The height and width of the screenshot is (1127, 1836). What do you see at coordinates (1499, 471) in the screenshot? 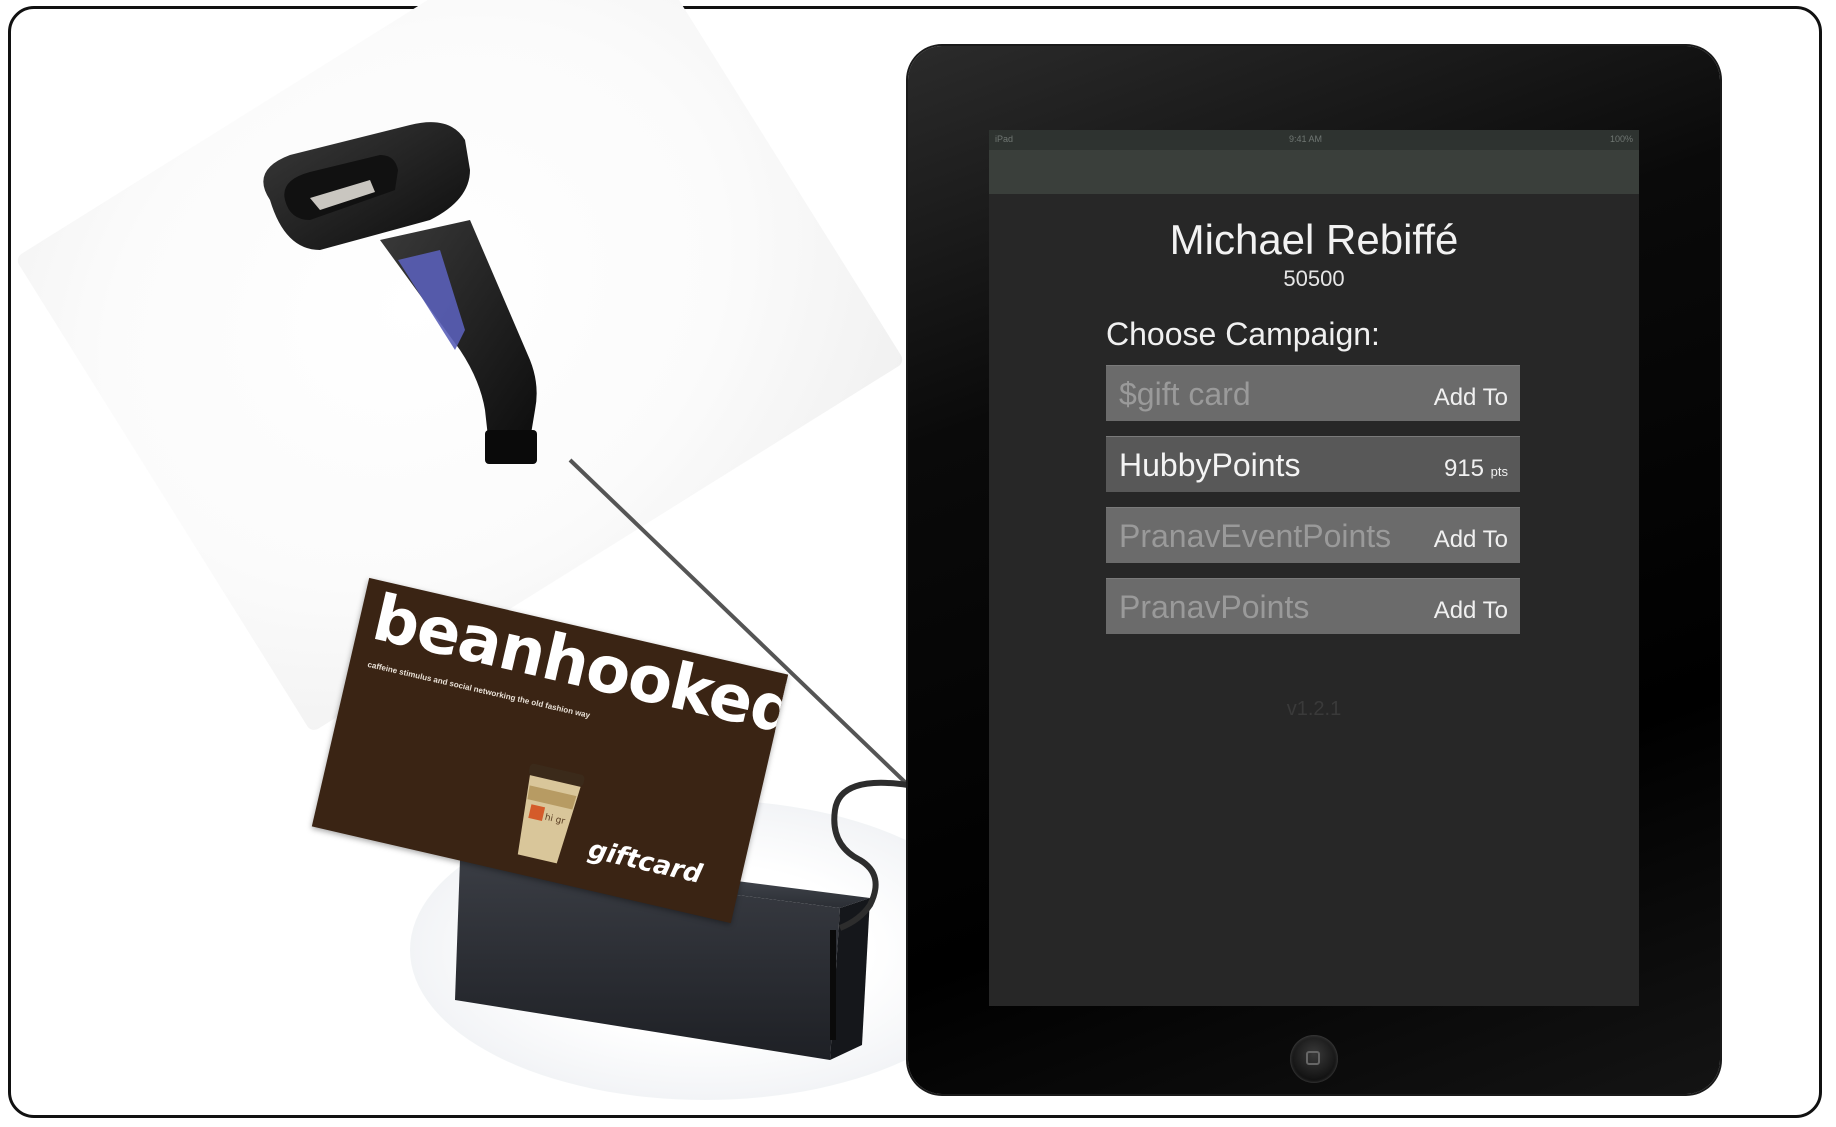
I see `points-unit: pts` at bounding box center [1499, 471].